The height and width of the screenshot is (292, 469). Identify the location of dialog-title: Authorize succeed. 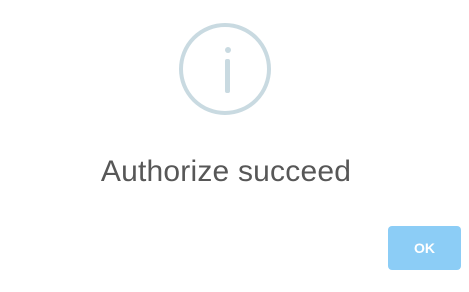
(226, 171).